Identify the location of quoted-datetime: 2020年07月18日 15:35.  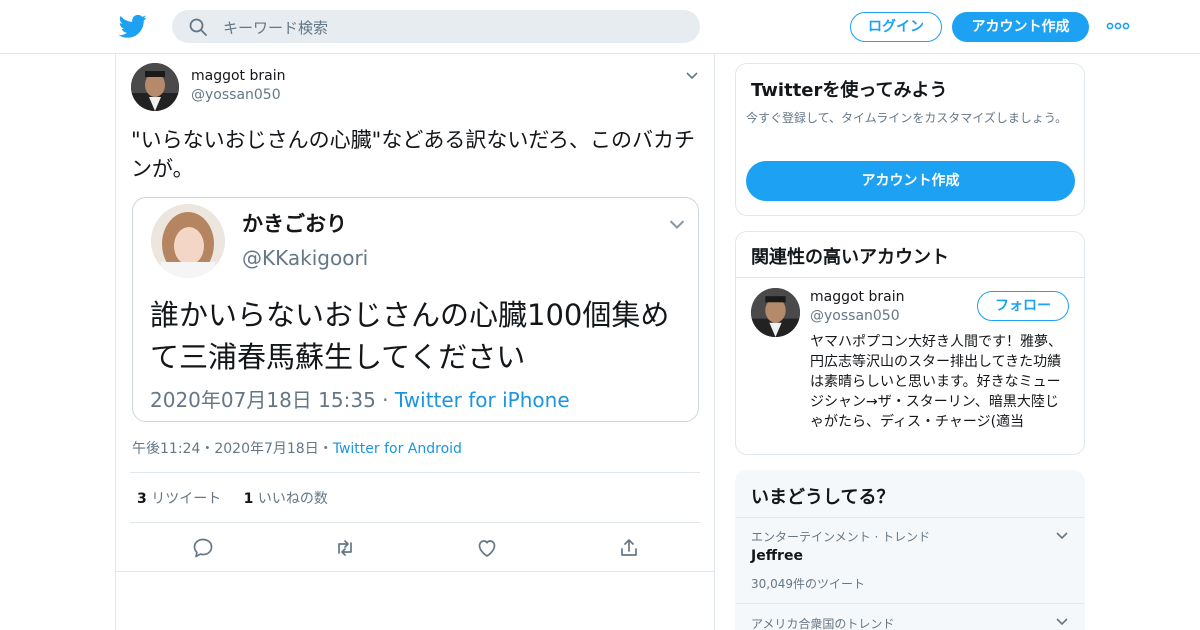
(263, 400).